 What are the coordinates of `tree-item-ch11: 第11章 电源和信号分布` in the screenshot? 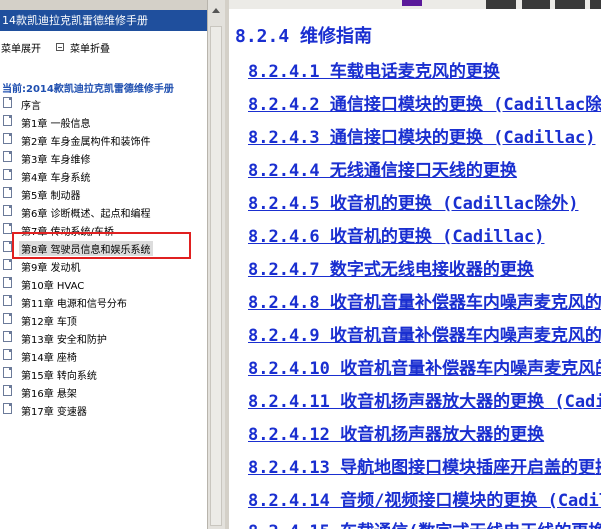 It's located at (103, 301).